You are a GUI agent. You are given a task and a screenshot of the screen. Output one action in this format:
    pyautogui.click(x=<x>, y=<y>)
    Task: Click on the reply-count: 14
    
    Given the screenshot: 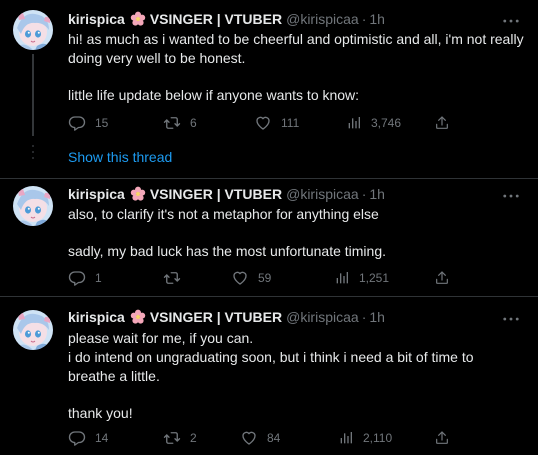 What is the action you would take?
    pyautogui.click(x=102, y=438)
    